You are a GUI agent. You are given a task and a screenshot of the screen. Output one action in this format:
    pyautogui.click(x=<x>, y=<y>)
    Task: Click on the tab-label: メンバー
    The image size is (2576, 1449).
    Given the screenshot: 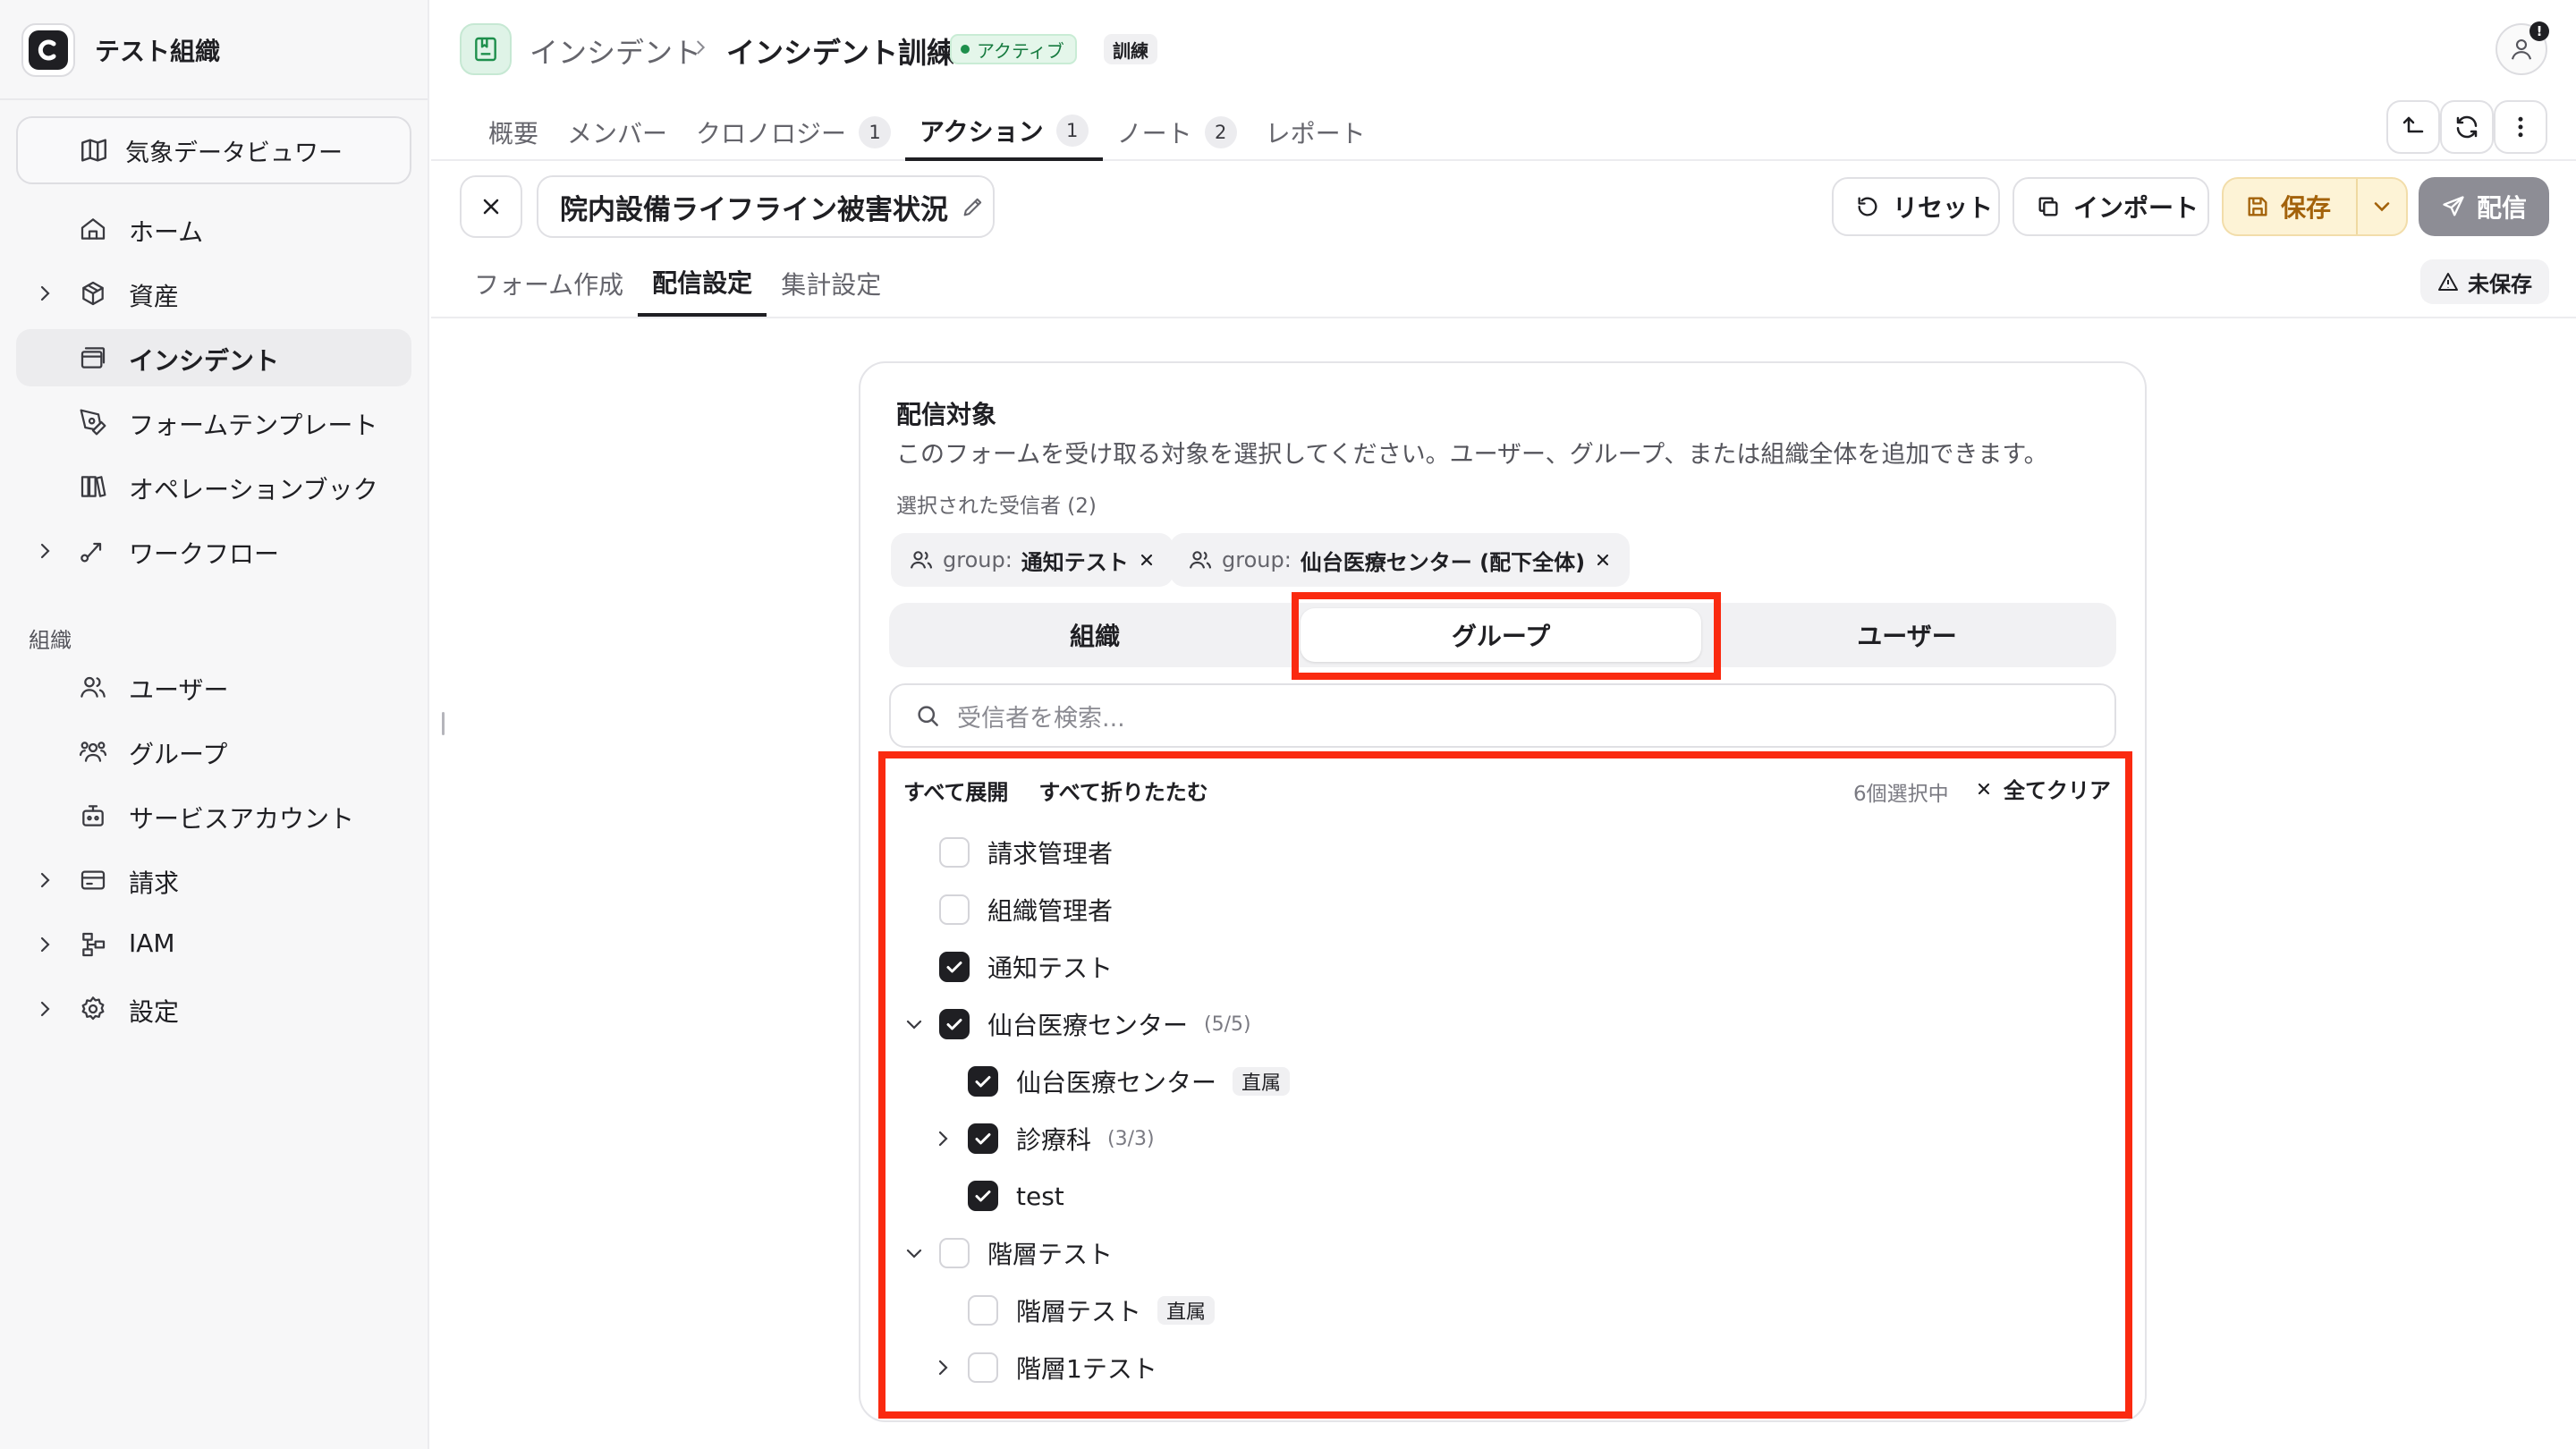 What is the action you would take?
    pyautogui.click(x=617, y=133)
    